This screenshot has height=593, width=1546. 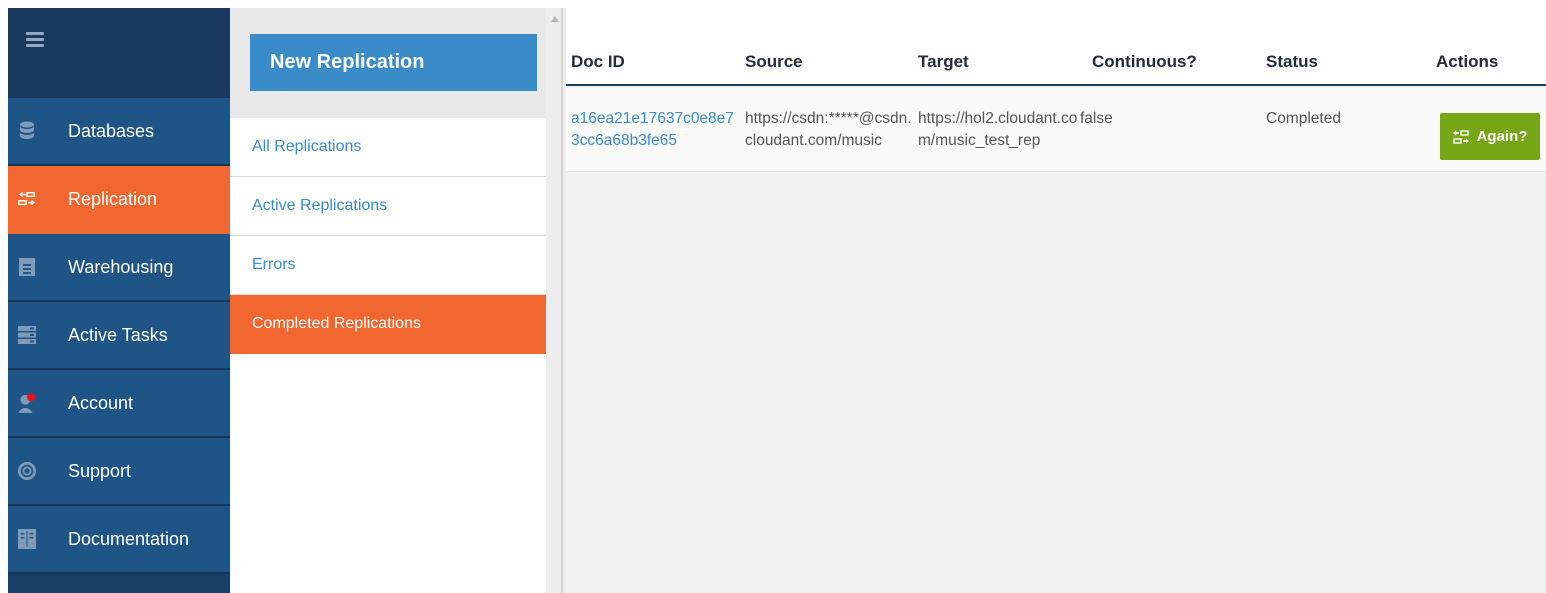 I want to click on new-replication-button: New Replication, so click(x=393, y=62).